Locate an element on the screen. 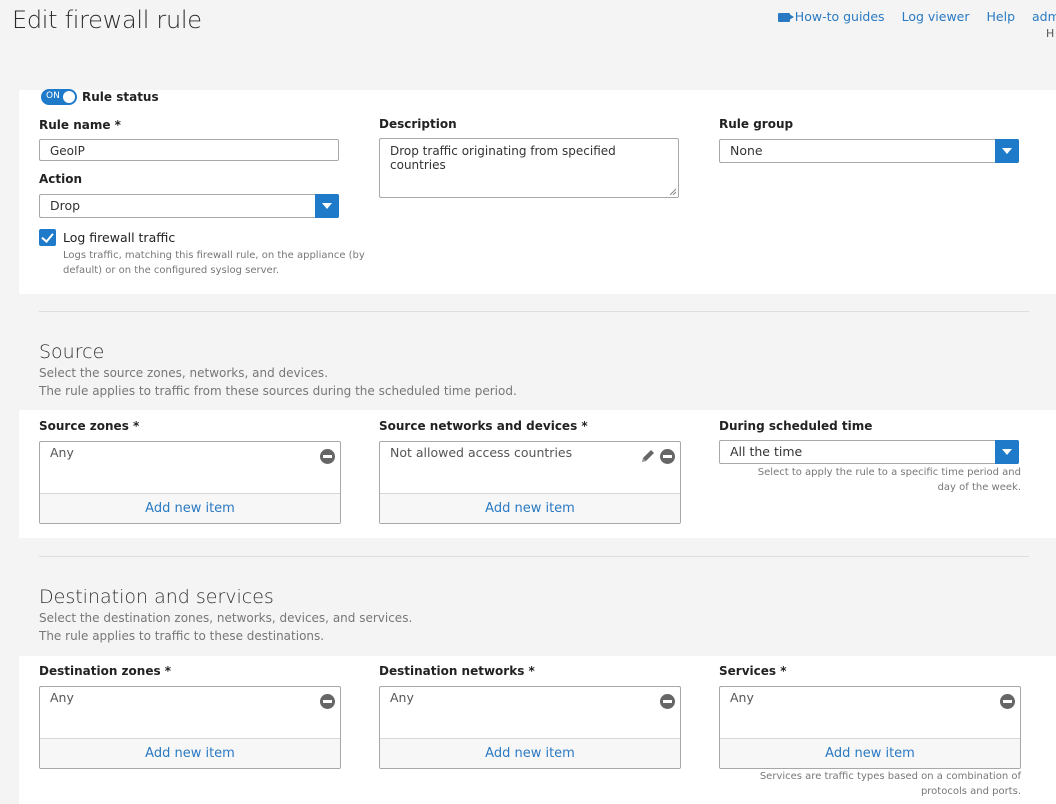 This screenshot has width=1056, height=804. howto-link: How-to guides is located at coordinates (831, 16).